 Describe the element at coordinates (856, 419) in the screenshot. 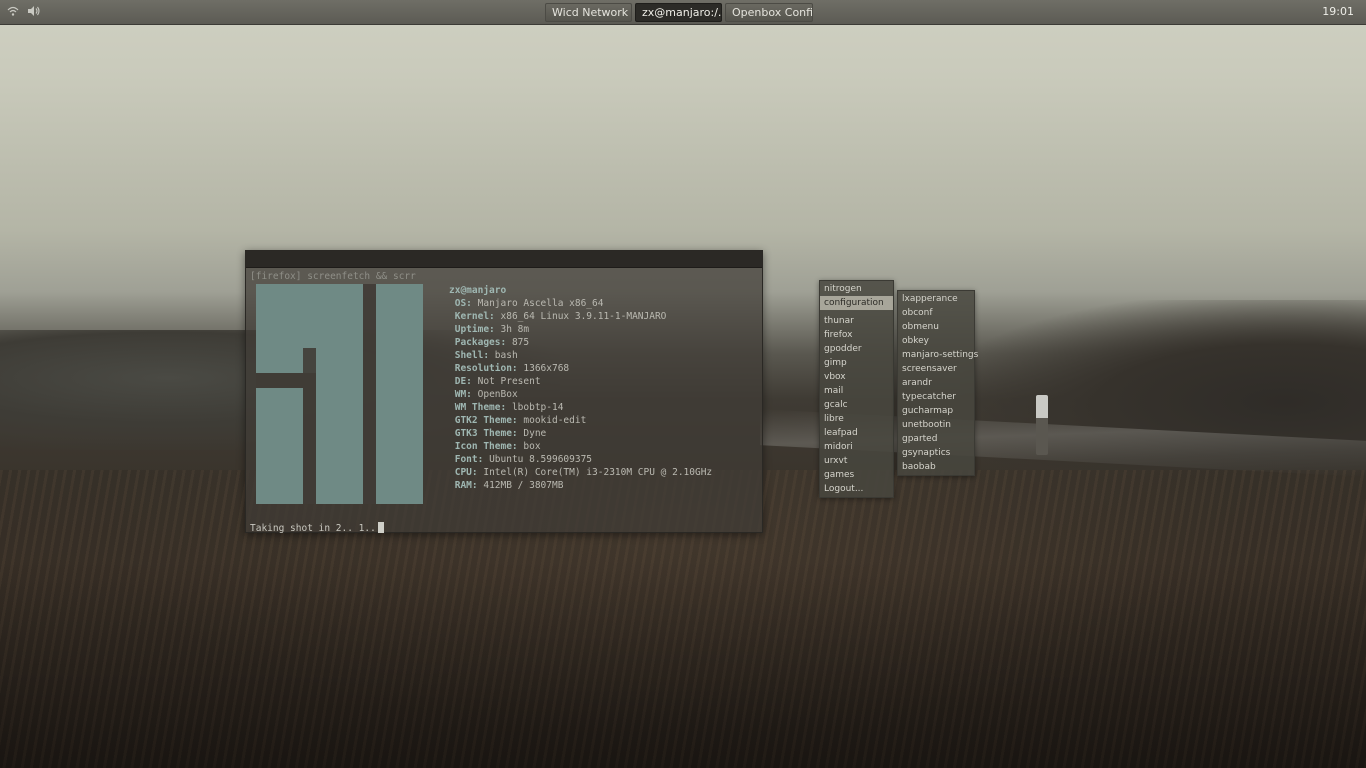

I see `menu-item-libre: libre` at that location.